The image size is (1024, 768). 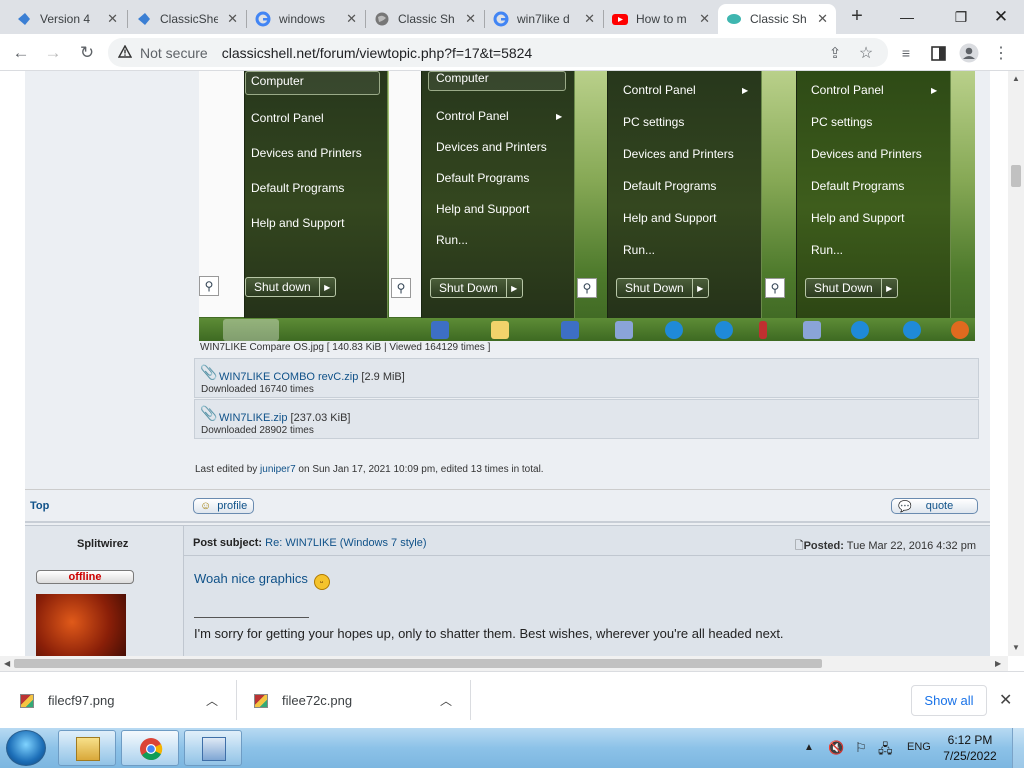 I want to click on attachment-link: WIN7LIKE COMBO revC.zip, so click(x=288, y=377).